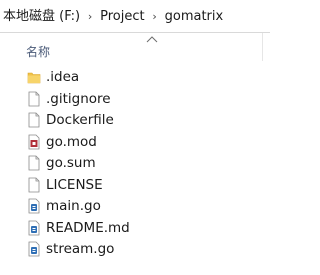 This screenshot has width=320, height=275. I want to click on file-row-idea: .idea, so click(135, 77).